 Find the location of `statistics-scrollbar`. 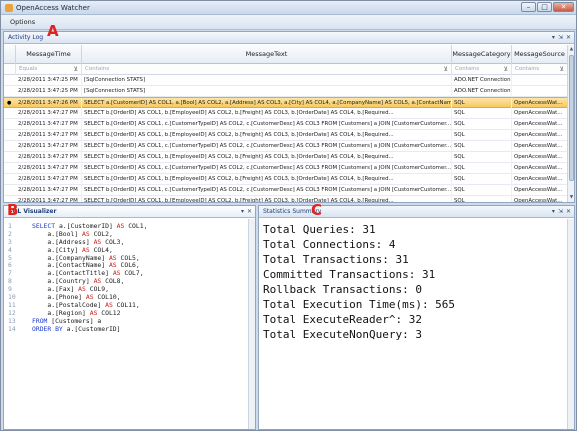

statistics-scrollbar is located at coordinates (570, 324).